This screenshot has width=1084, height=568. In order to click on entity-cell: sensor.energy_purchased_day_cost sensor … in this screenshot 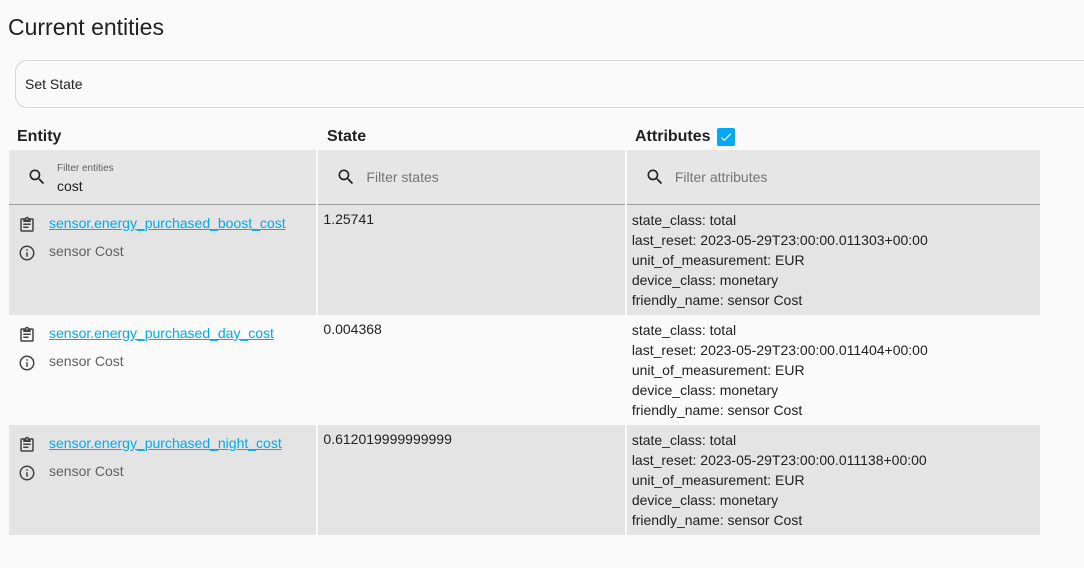, I will do `click(163, 370)`.